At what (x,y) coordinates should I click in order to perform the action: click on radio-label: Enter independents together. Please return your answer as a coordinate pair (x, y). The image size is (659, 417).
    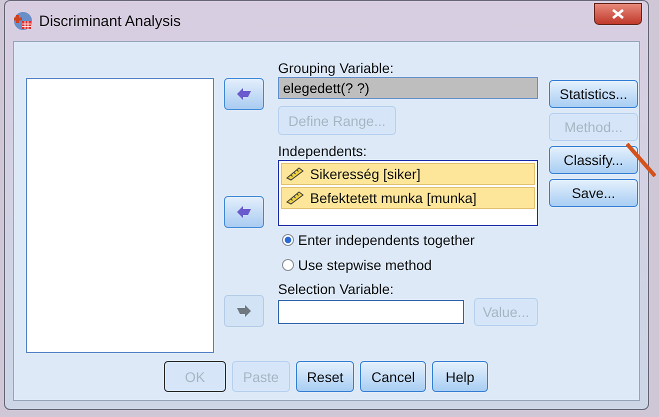
    Looking at the image, I should click on (386, 240).